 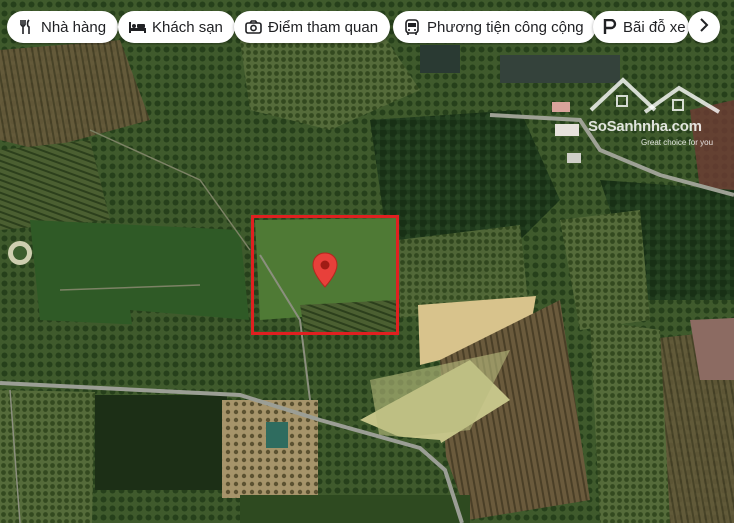 What do you see at coordinates (412, 27) in the screenshot?
I see `bus-icon` at bounding box center [412, 27].